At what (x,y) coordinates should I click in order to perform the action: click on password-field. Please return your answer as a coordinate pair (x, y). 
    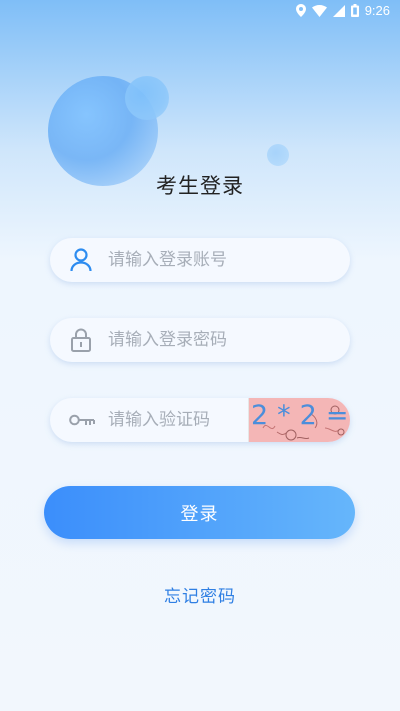
    Looking at the image, I should click on (200, 340).